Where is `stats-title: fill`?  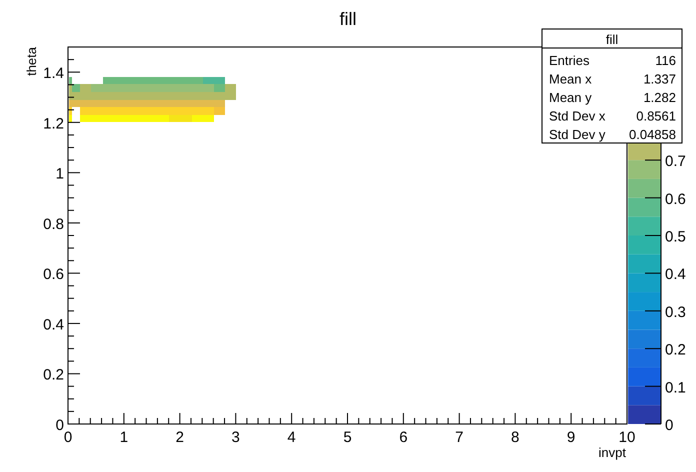 stats-title: fill is located at coordinates (612, 39).